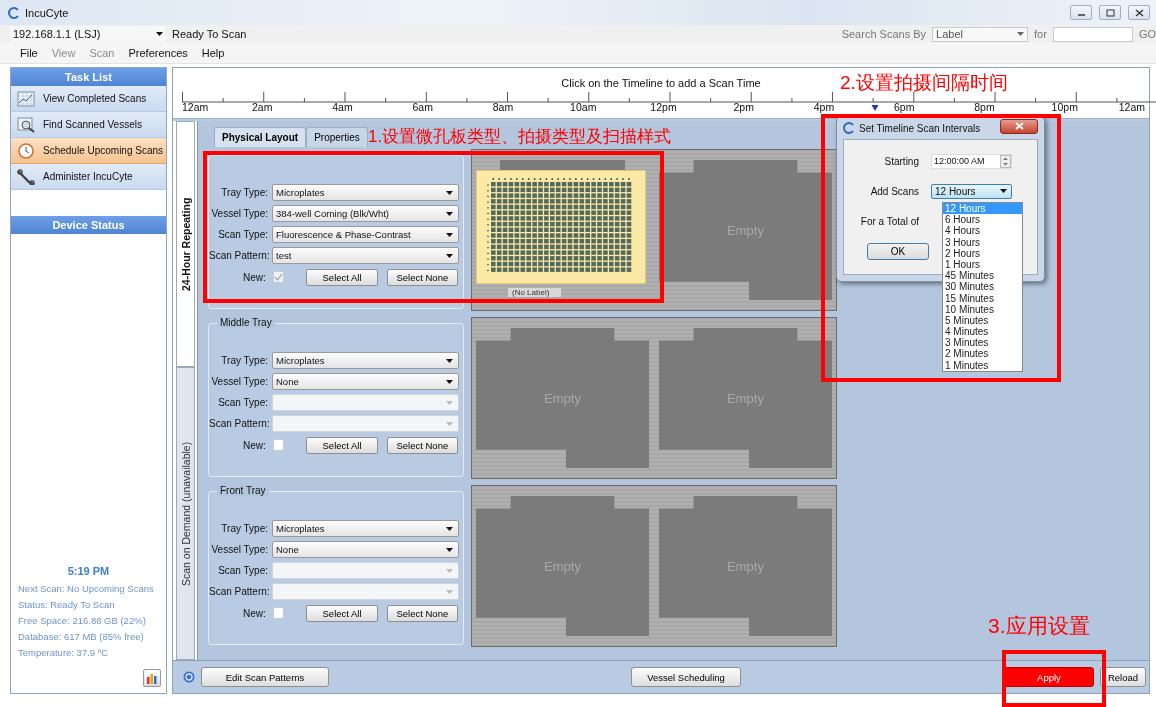 This screenshot has height=707, width=1156. Describe the element at coordinates (982, 365) in the screenshot. I see `dropdown-option: 1 Minutes` at that location.